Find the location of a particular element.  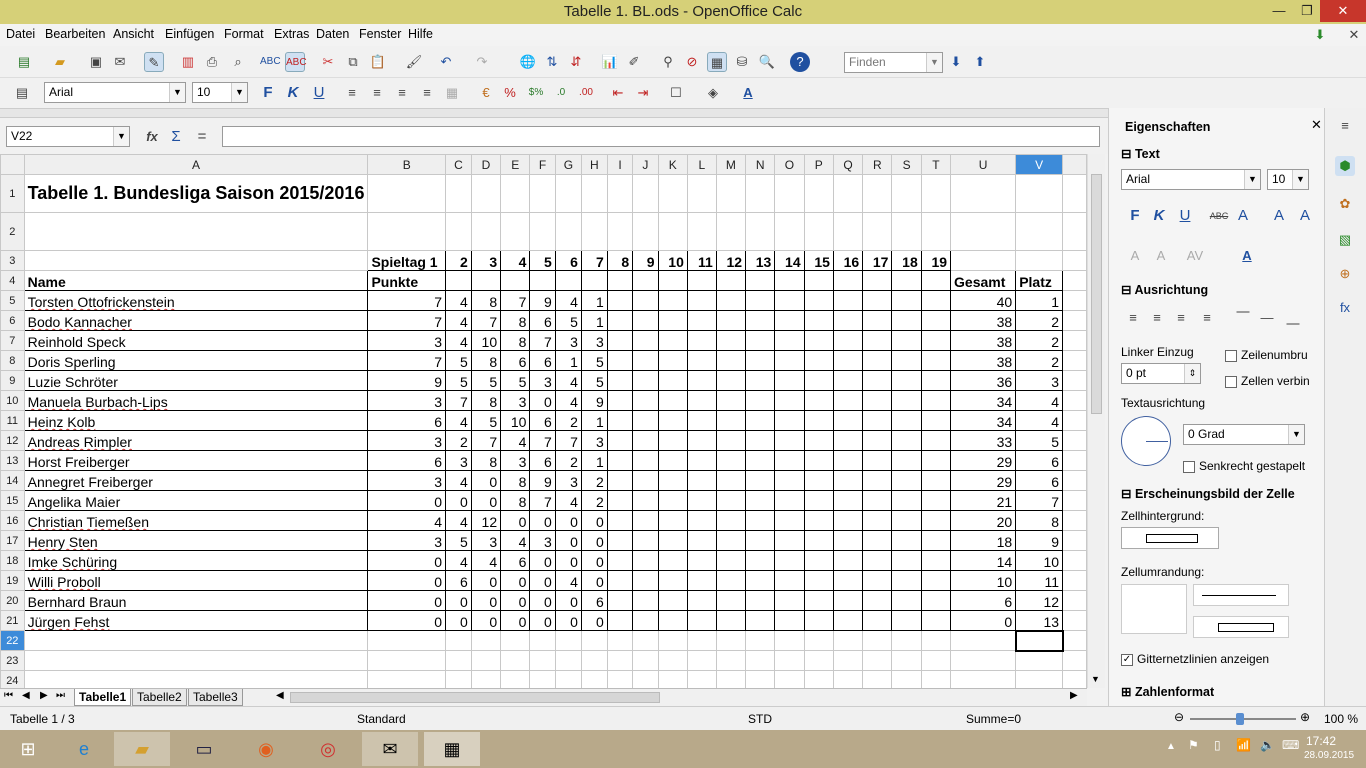

player-name: Reinhold Speck is located at coordinates (196, 340).